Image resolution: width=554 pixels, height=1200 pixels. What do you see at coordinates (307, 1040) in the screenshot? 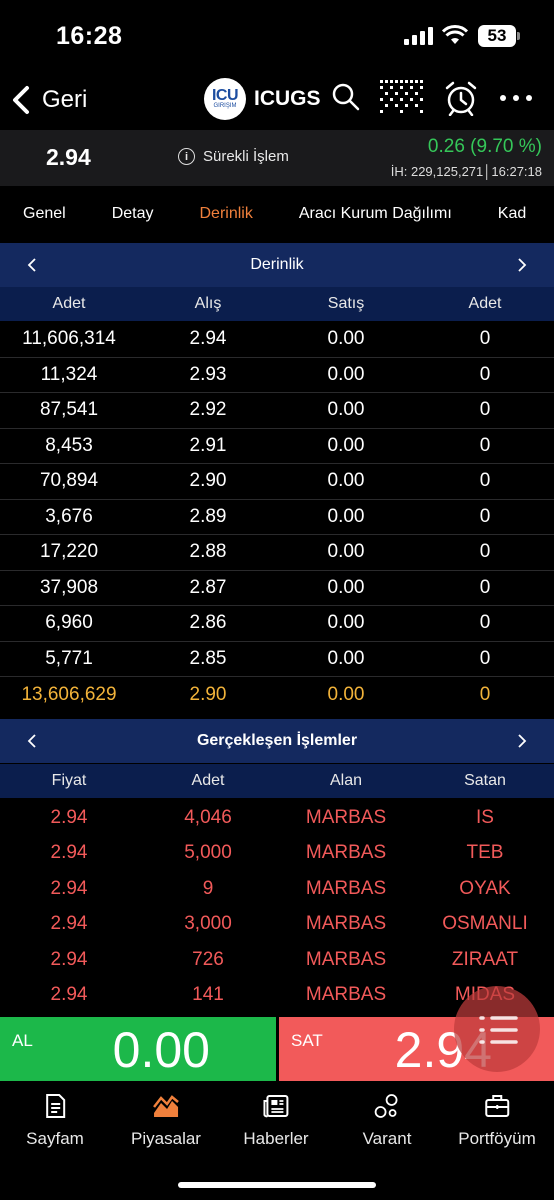
I see `sell-label: SAT` at bounding box center [307, 1040].